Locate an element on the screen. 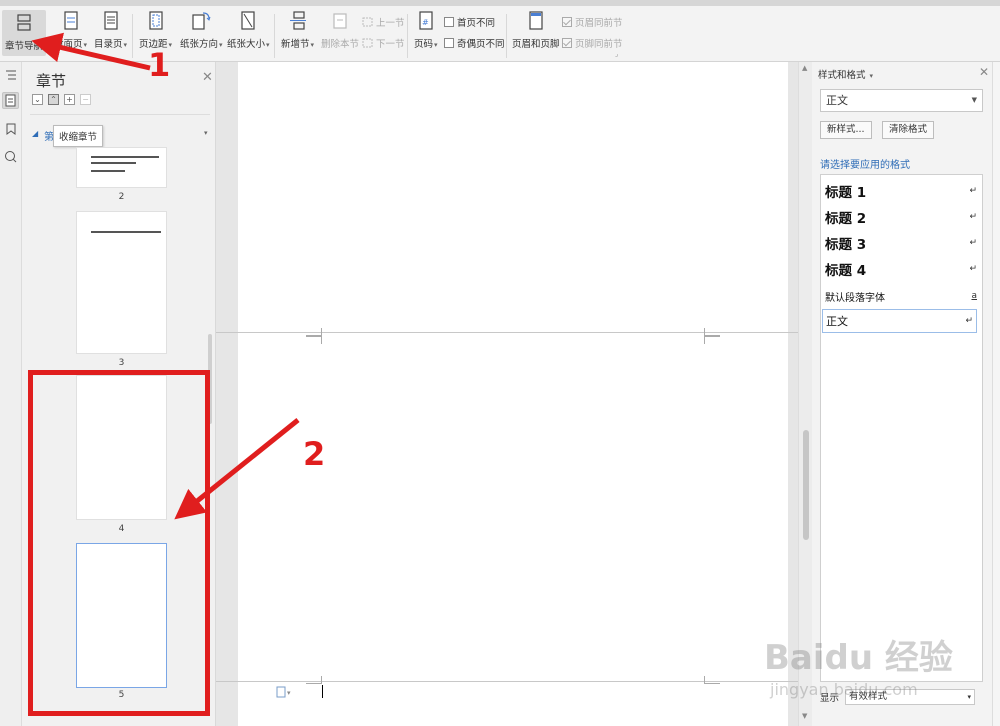 The height and width of the screenshot is (726, 1000). section-nav-button: 章节导航 is located at coordinates (24, 33).